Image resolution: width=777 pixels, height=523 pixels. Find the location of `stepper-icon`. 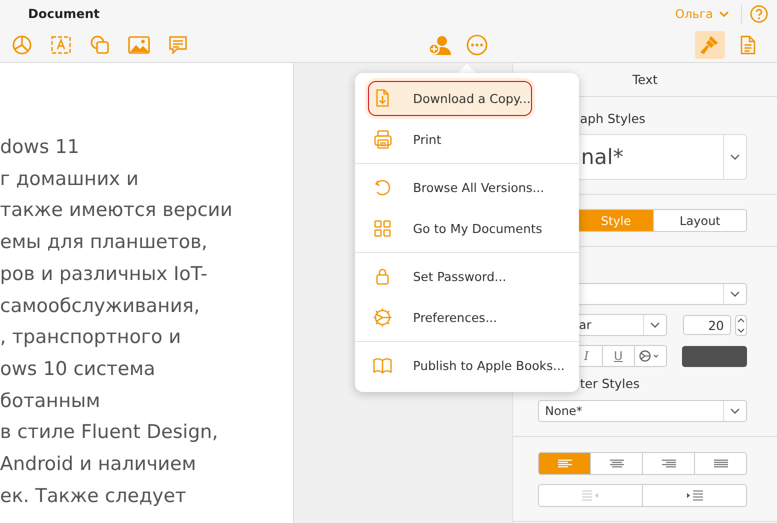

stepper-icon is located at coordinates (741, 325).